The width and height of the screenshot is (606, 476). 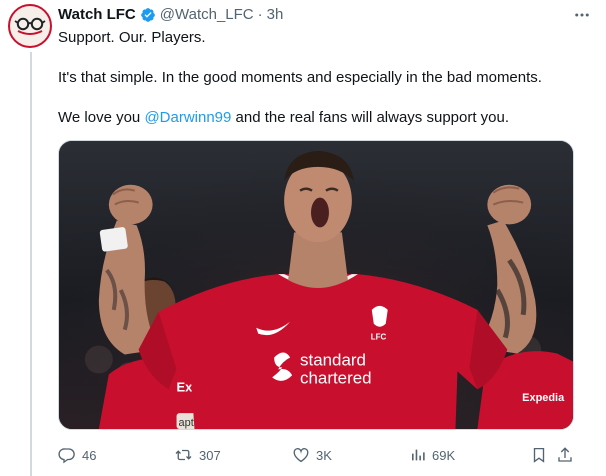 What do you see at coordinates (66, 456) in the screenshot?
I see `reply-icon` at bounding box center [66, 456].